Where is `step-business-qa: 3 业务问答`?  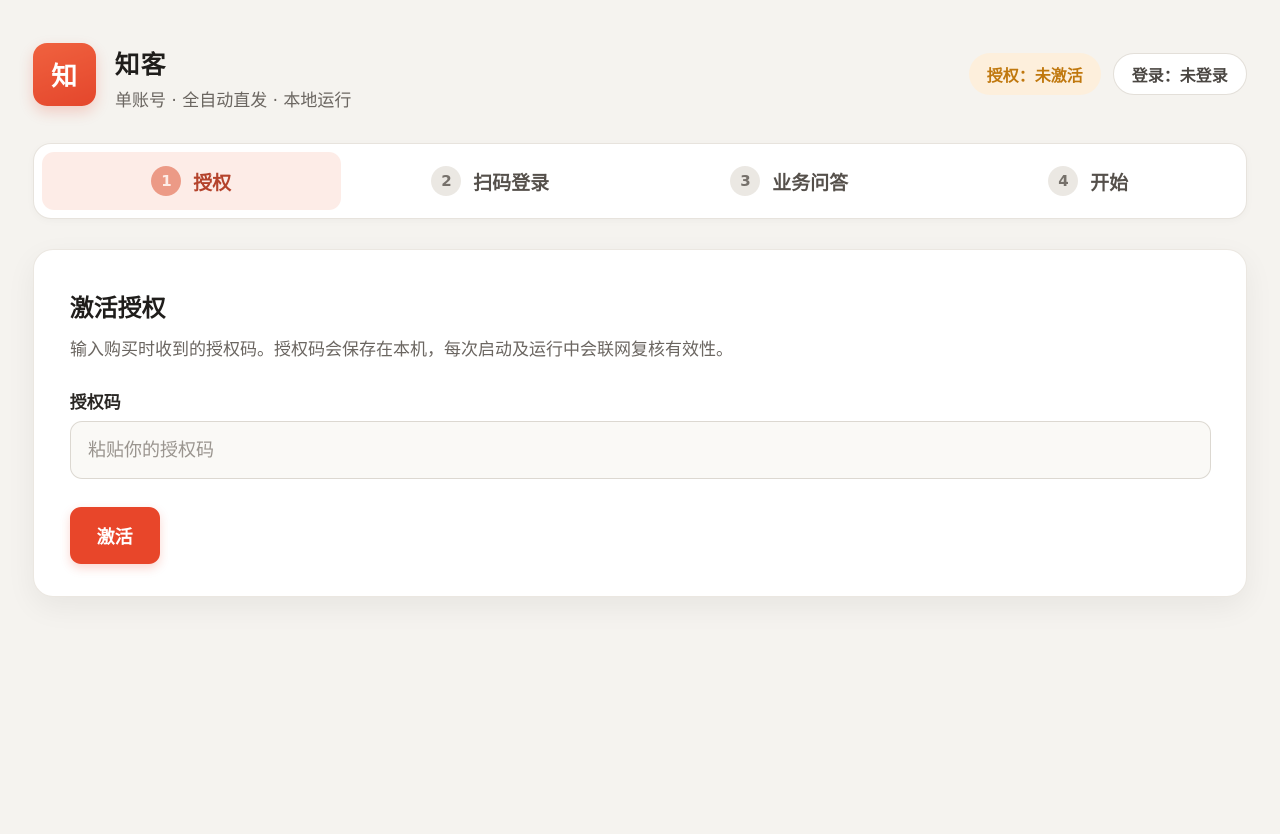
step-business-qa: 3 业务问答 is located at coordinates (789, 181).